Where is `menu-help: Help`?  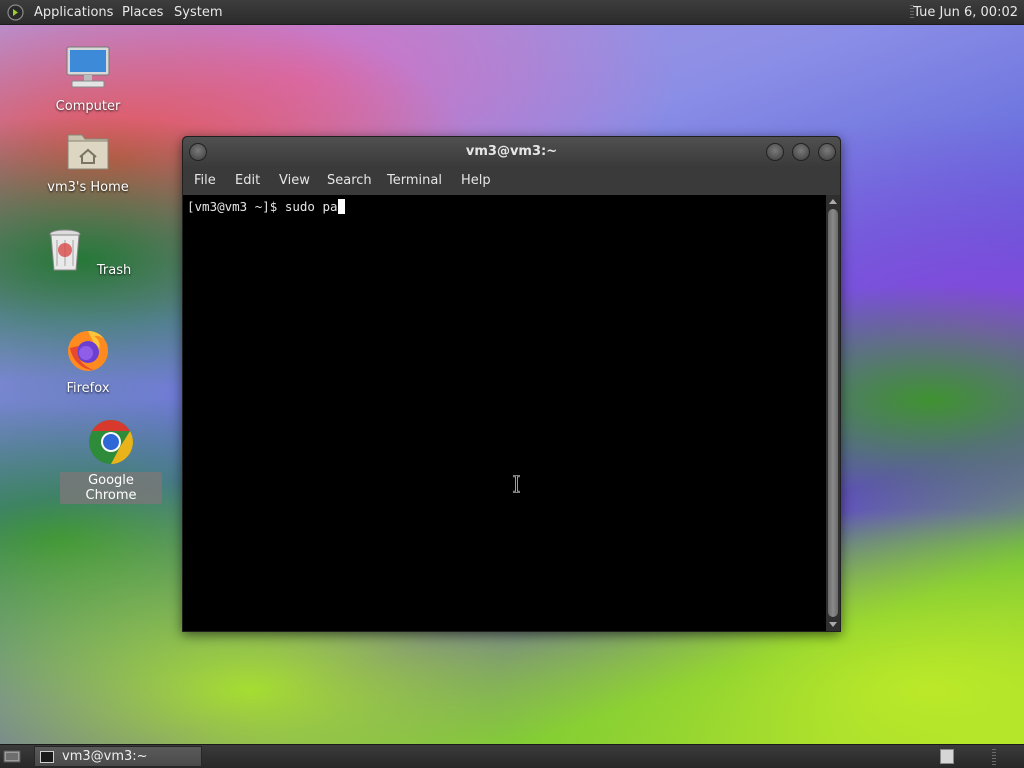 menu-help: Help is located at coordinates (476, 181).